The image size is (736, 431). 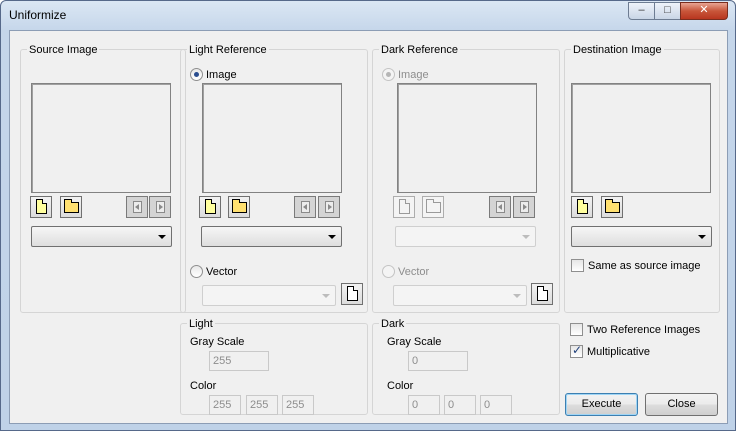 I want to click on dark-next-button, so click(x=524, y=207).